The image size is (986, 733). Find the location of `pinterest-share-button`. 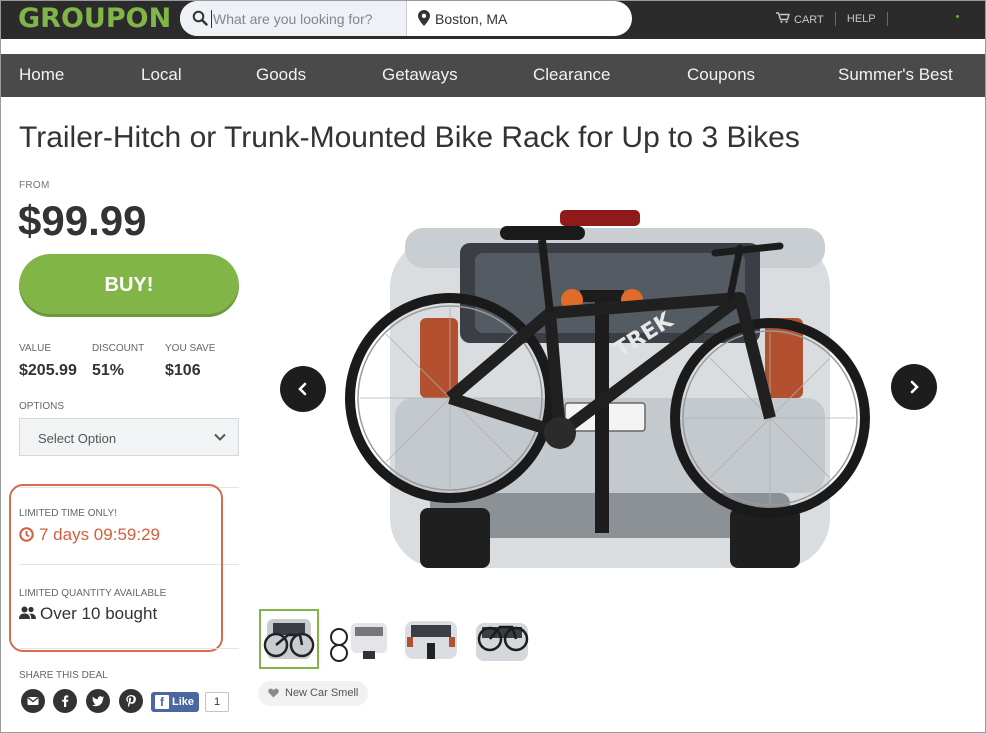

pinterest-share-button is located at coordinates (131, 701).